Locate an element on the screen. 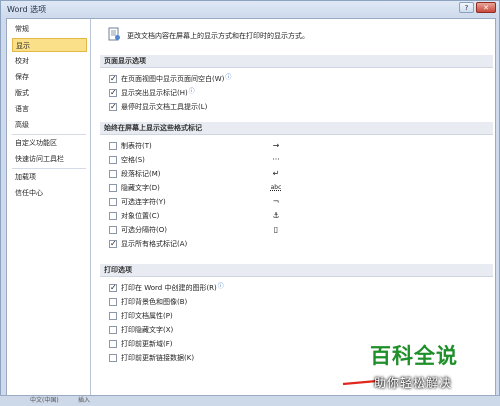 The image size is (500, 406). nav-item-layout: 版式 is located at coordinates (49, 93).